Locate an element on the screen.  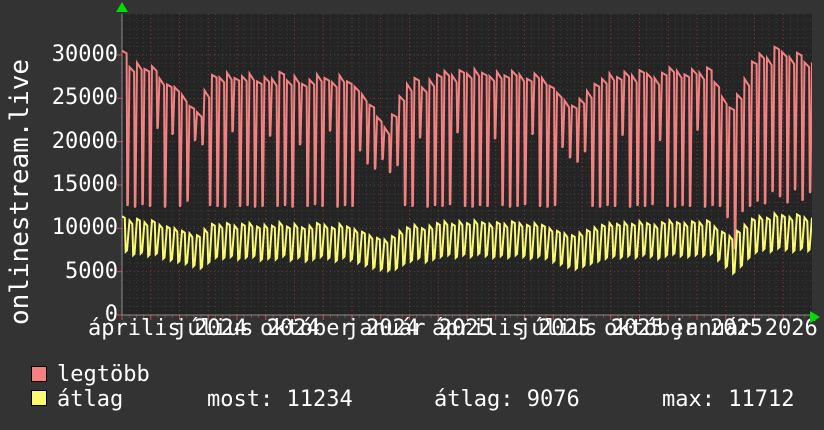
y-axis-arrow-icon is located at coordinates (122, 7).